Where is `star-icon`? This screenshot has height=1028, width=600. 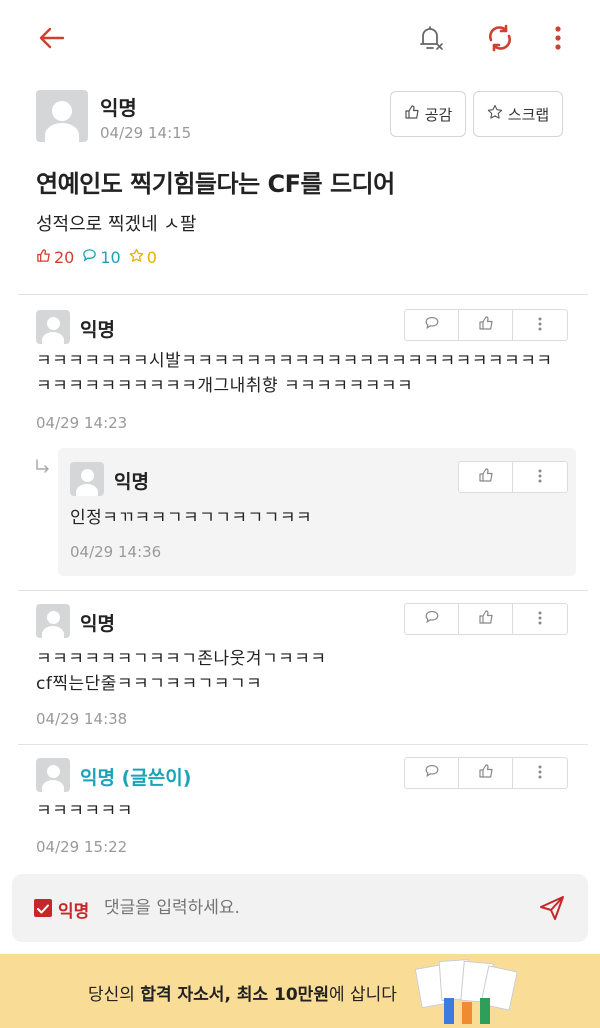 star-icon is located at coordinates (495, 114).